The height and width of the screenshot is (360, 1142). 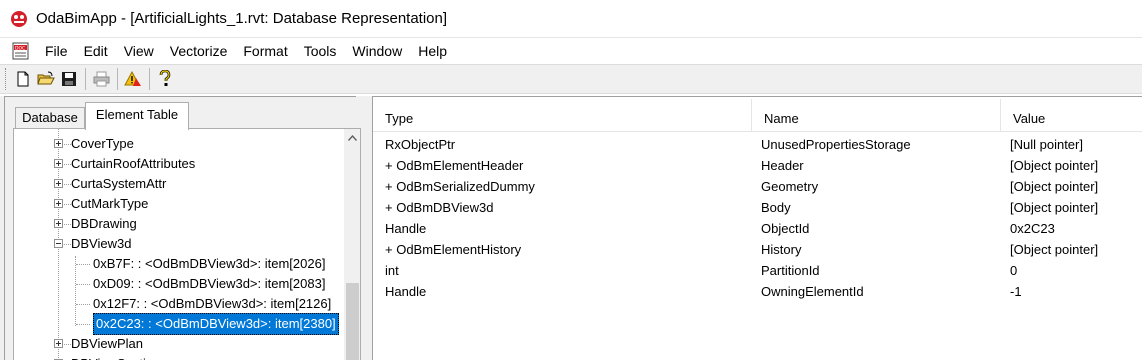 What do you see at coordinates (776, 207) in the screenshot?
I see `cell-name: Body` at bounding box center [776, 207].